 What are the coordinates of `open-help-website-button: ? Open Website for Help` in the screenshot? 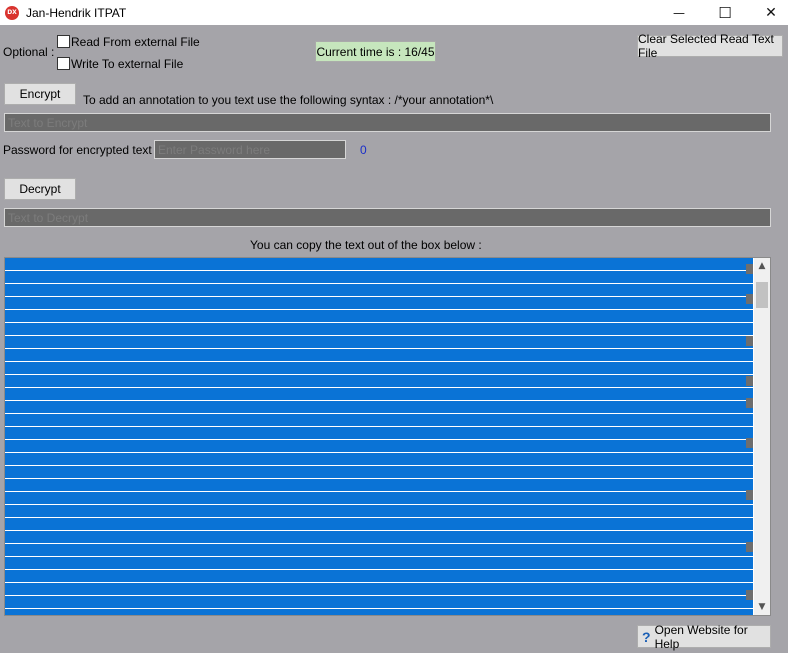 It's located at (704, 636).